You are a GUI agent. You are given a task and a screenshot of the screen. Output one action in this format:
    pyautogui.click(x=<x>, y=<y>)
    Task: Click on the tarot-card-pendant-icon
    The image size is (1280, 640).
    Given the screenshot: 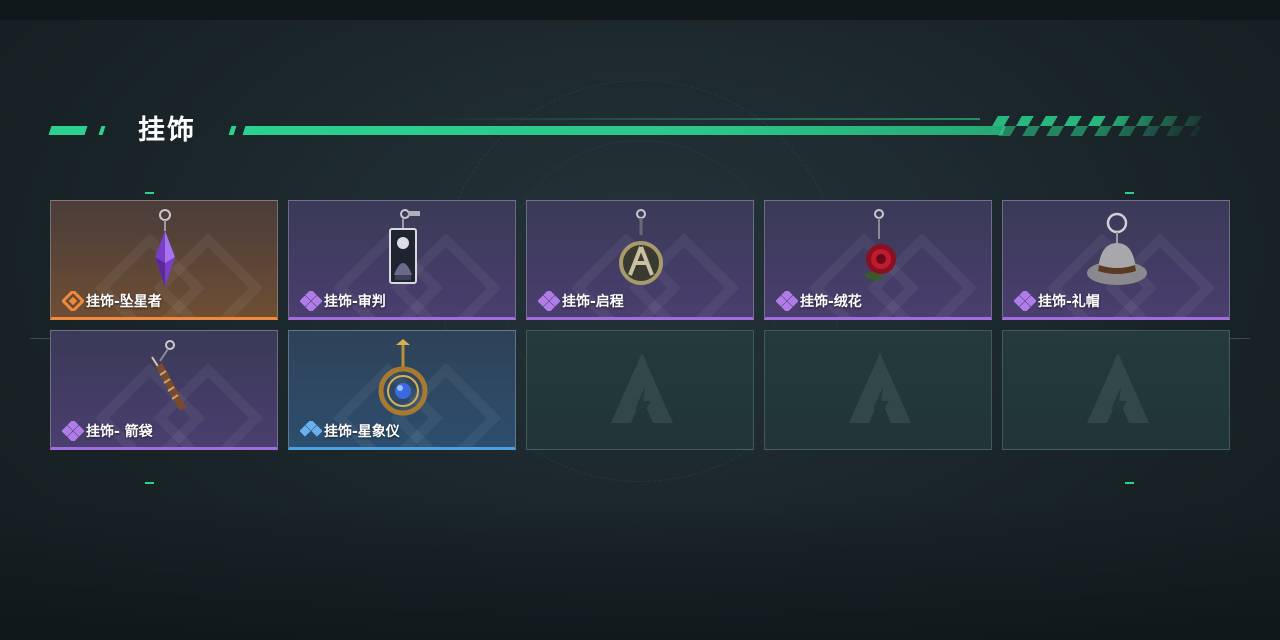 What is the action you would take?
    pyautogui.click(x=404, y=246)
    